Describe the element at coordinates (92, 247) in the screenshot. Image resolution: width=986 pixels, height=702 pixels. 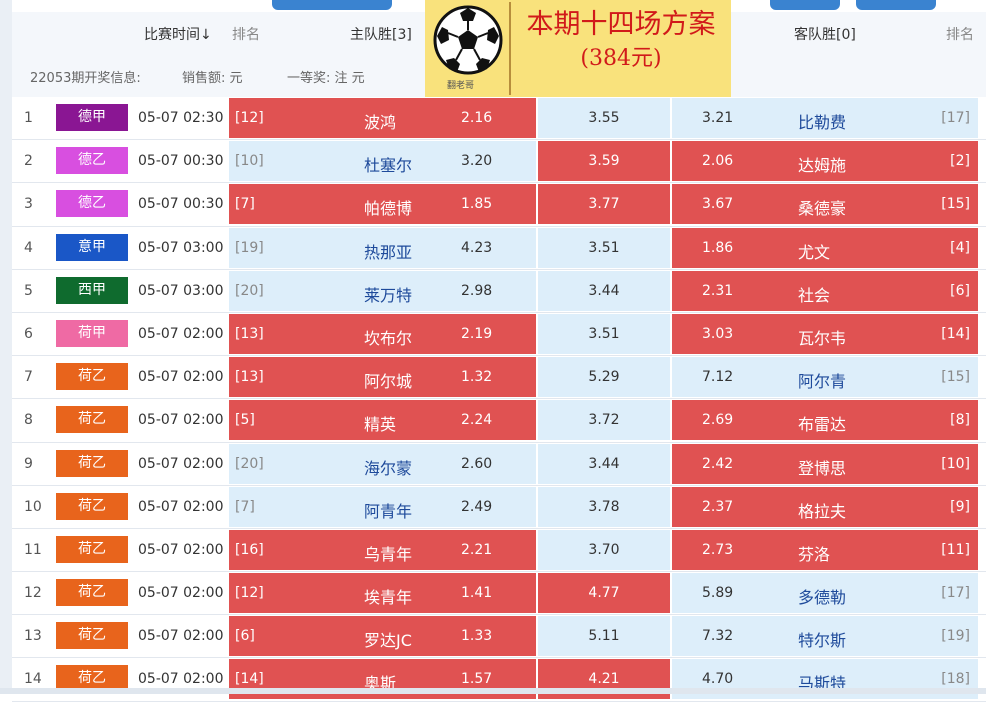
I see `league-badge: 意甲` at that location.